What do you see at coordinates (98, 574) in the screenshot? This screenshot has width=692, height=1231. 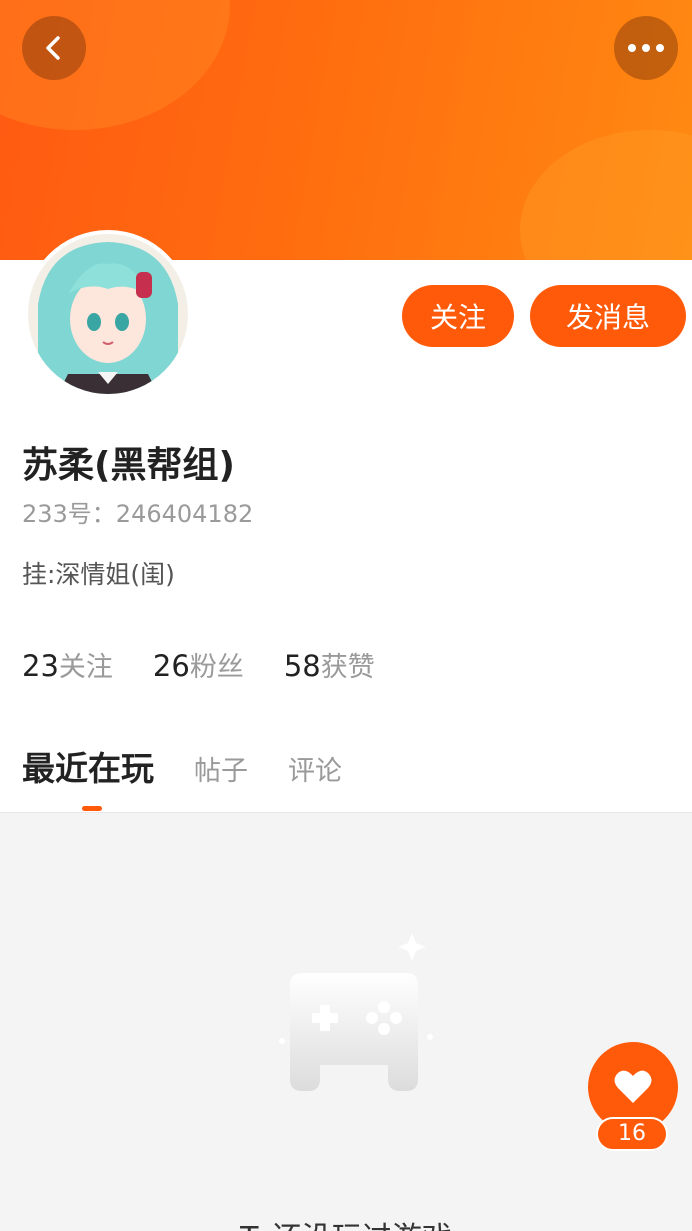 I see `profile-status: 挂:深情姐(闺)` at bounding box center [98, 574].